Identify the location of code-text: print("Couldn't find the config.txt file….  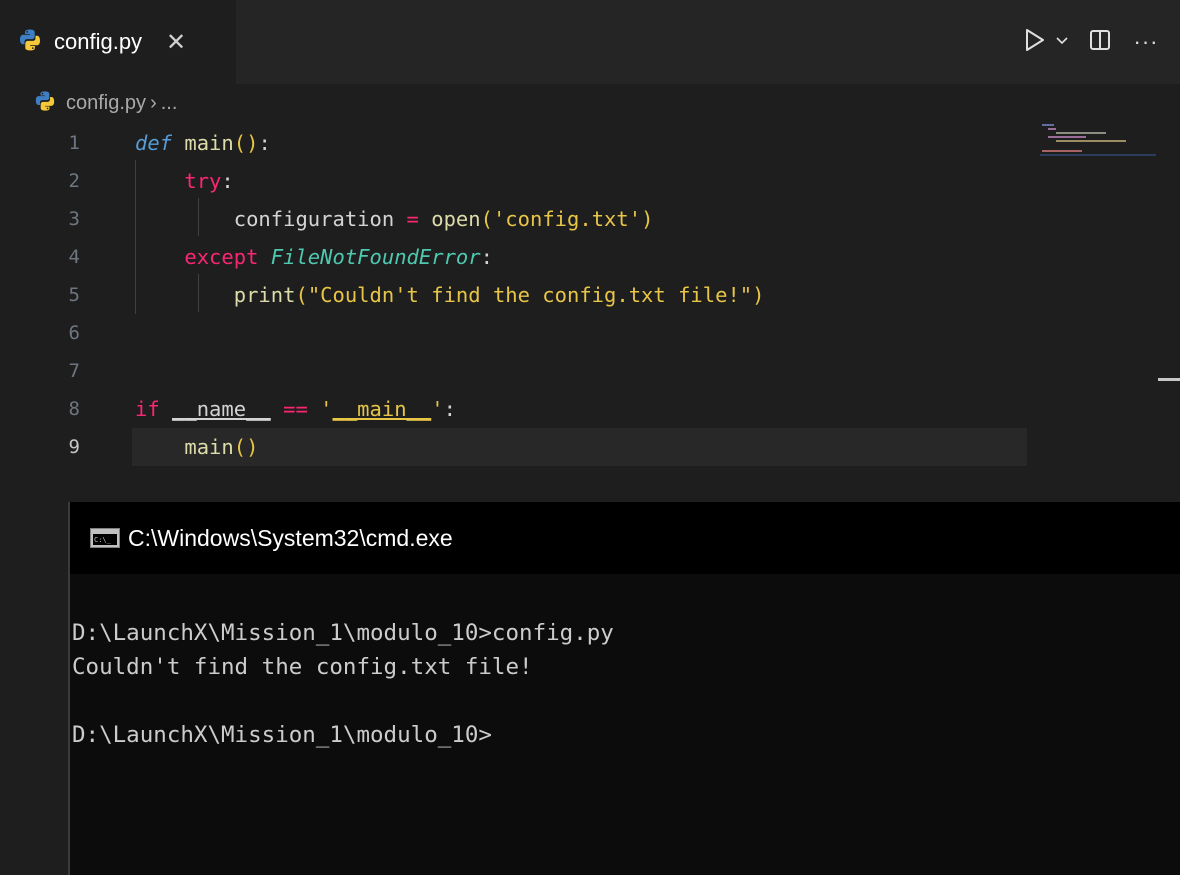
(499, 295).